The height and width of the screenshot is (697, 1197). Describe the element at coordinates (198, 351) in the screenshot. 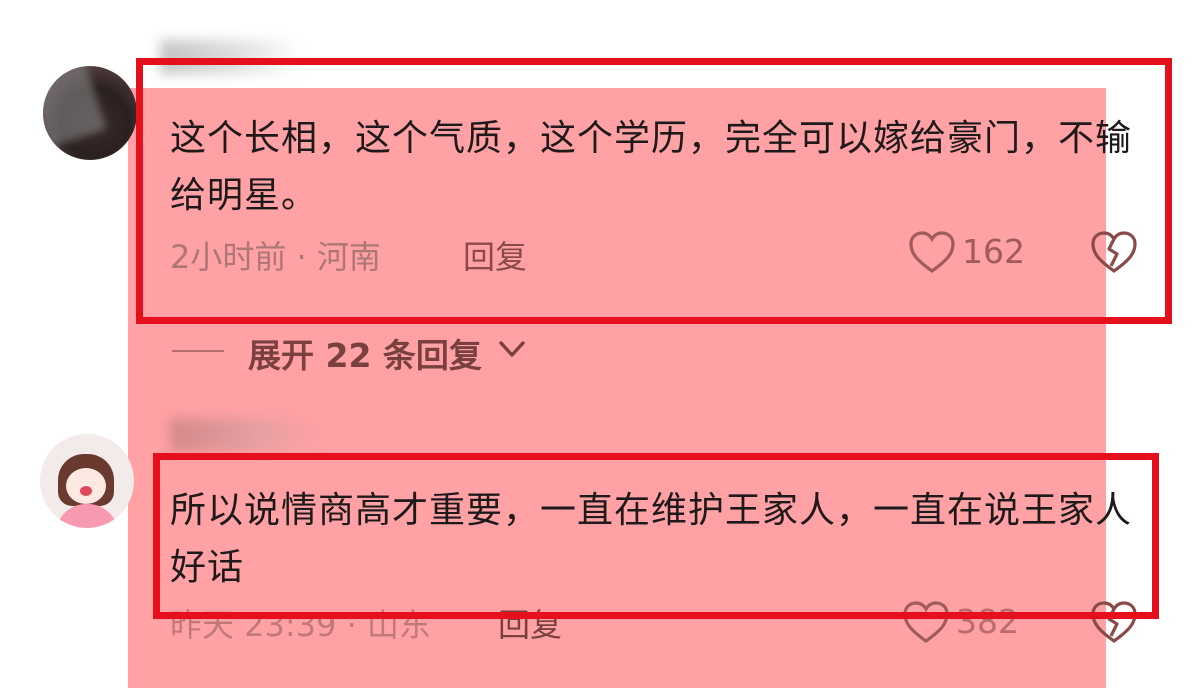

I see `expand-divider` at that location.